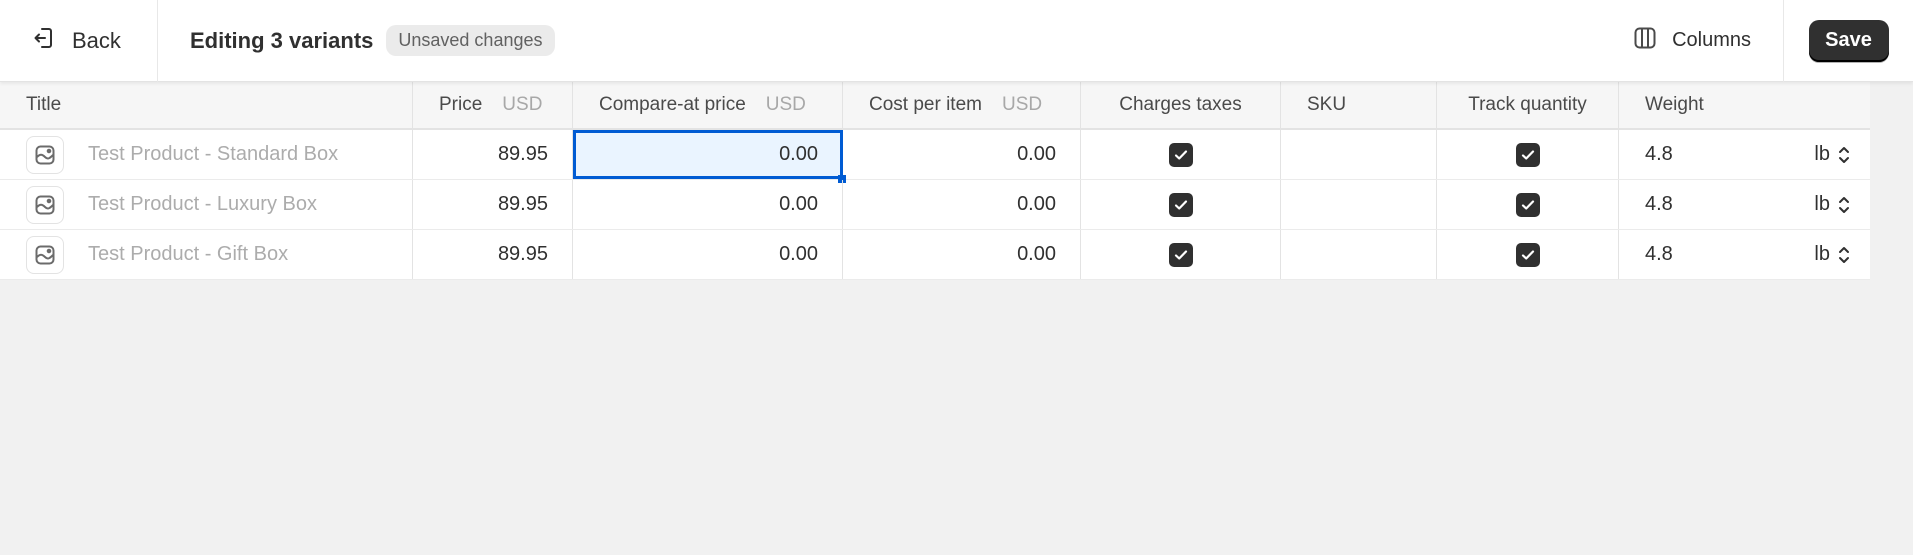  I want to click on title-cell: Test Product - Luxury Box, so click(206, 204).